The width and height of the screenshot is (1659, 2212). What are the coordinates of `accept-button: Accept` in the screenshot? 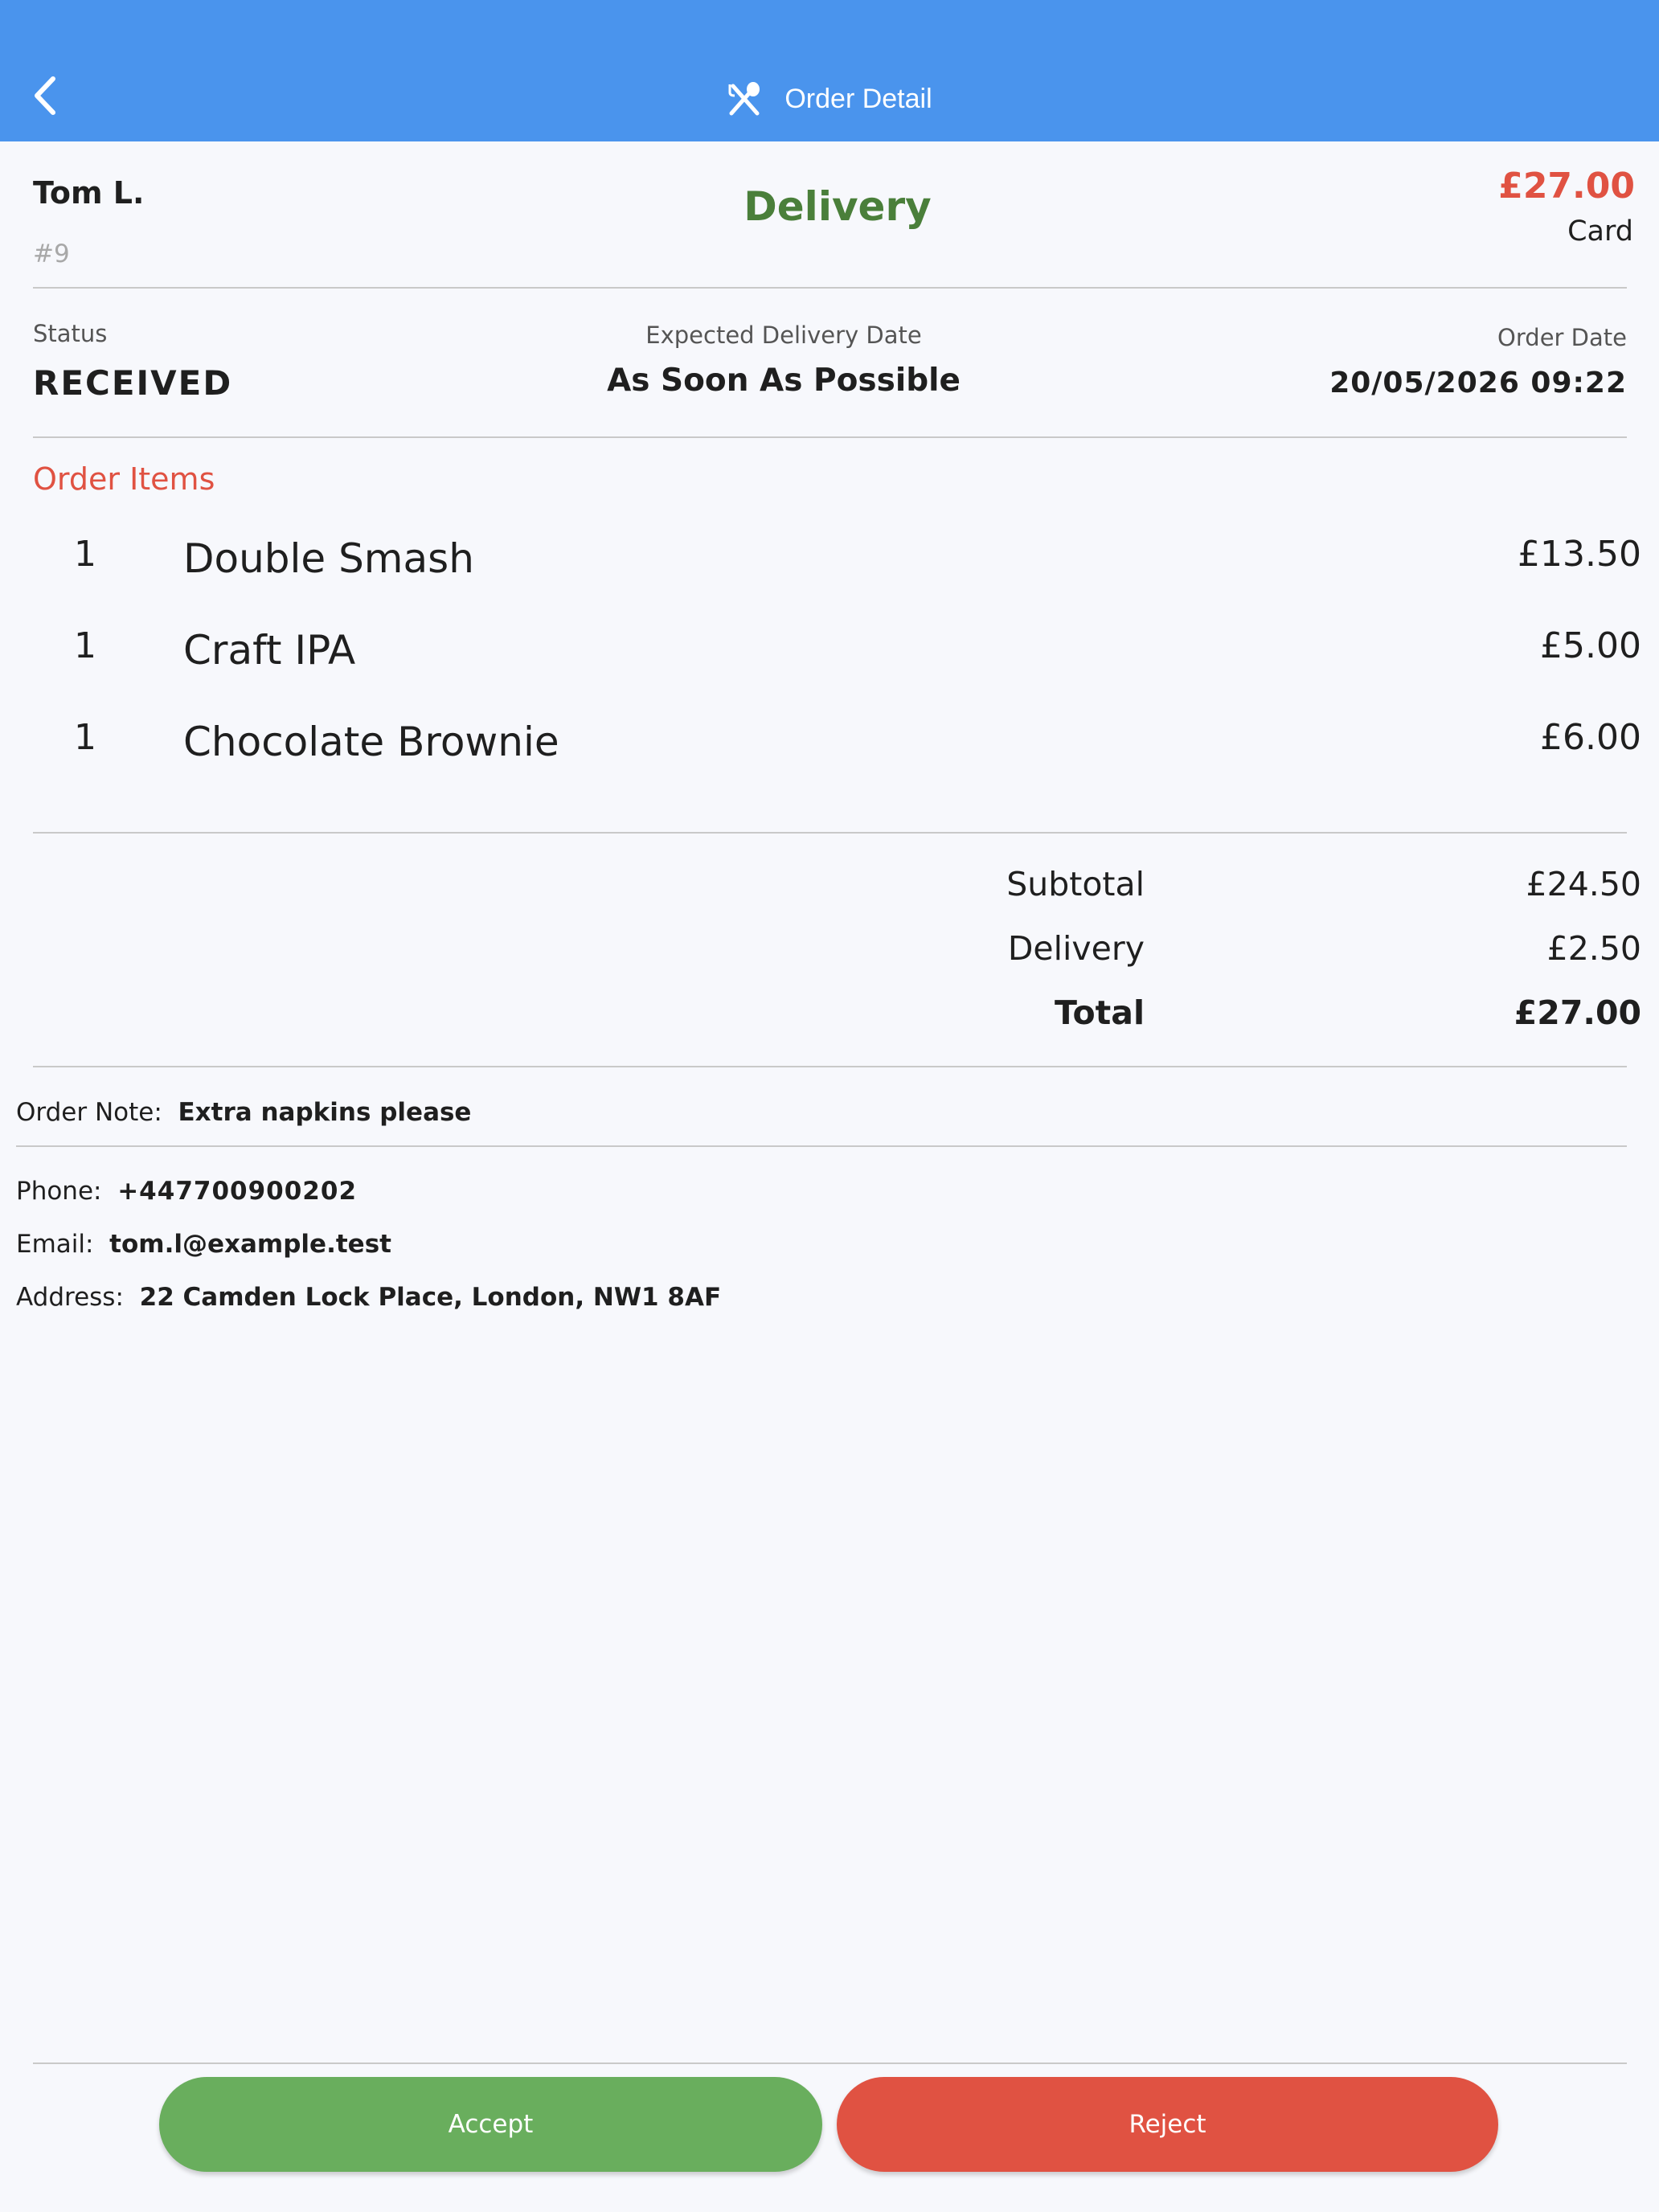 It's located at (490, 2124).